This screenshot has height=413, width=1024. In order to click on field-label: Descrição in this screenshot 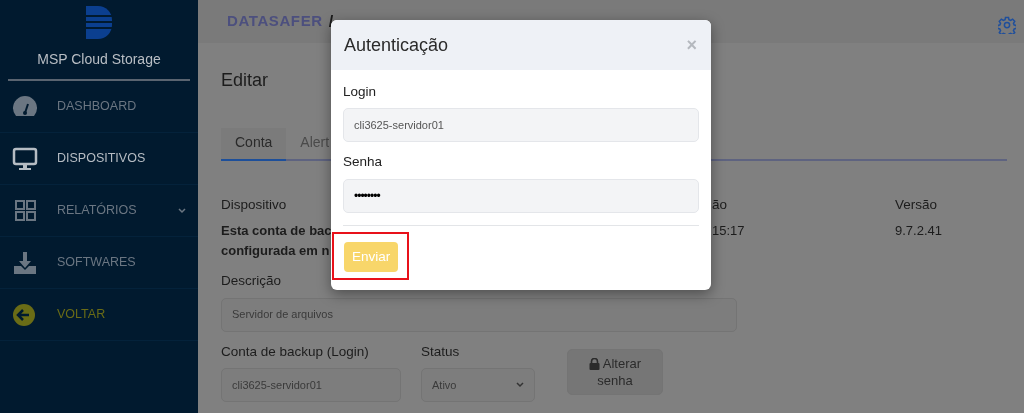, I will do `click(251, 281)`.